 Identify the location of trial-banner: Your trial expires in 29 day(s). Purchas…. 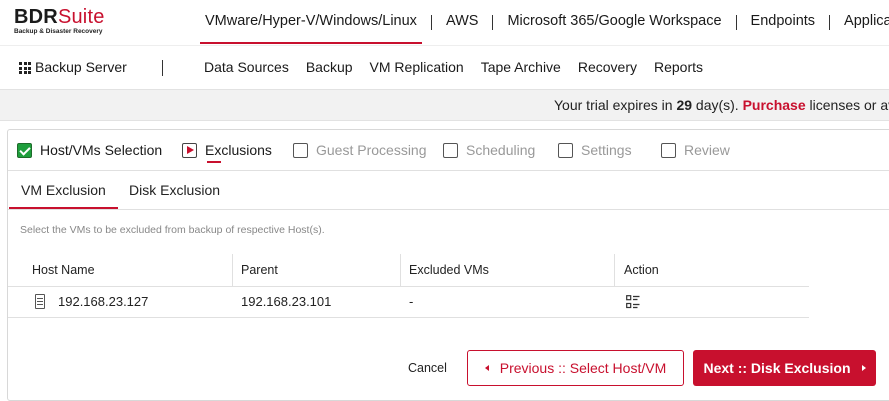
(444, 105).